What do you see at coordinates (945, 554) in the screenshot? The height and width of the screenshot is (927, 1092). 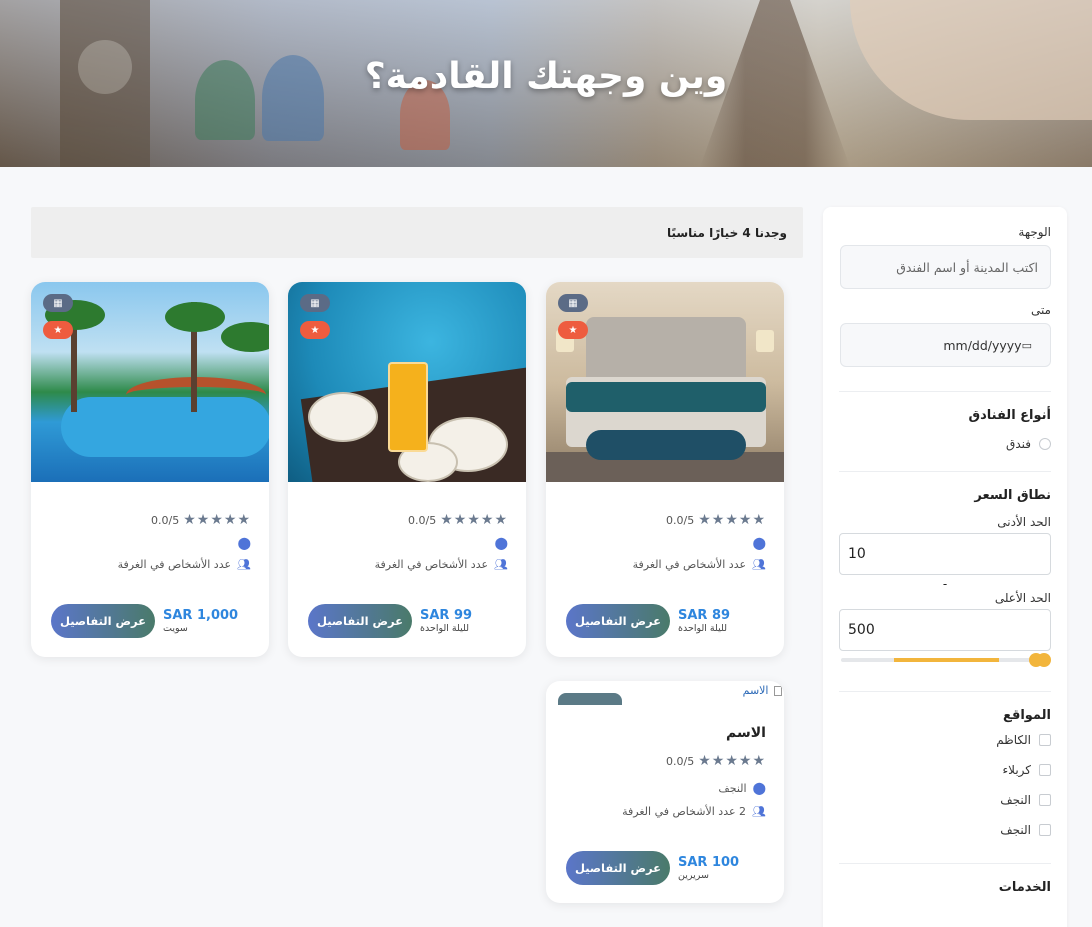 I see `min-price-input: 10` at bounding box center [945, 554].